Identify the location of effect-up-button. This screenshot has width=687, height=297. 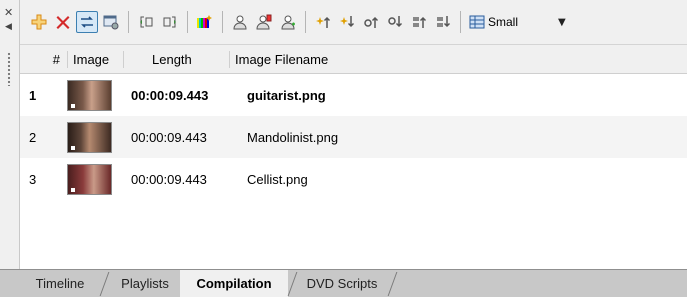
(323, 22).